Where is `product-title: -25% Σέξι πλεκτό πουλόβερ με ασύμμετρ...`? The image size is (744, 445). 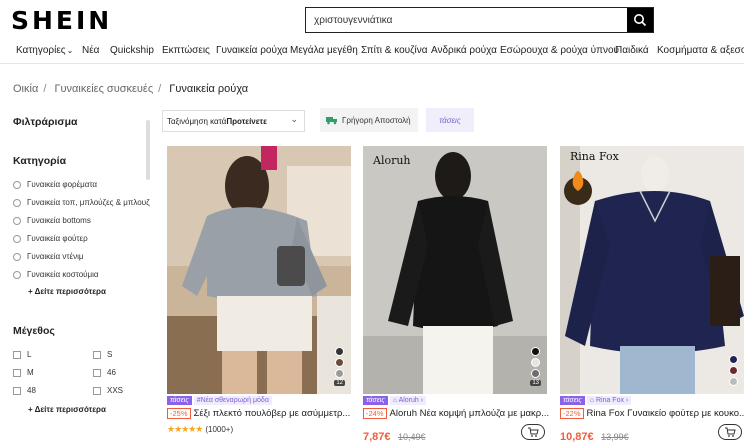 product-title: -25% Σέξι πλεκτό πουλόβερ με ασύμμετρ... is located at coordinates (262, 413).